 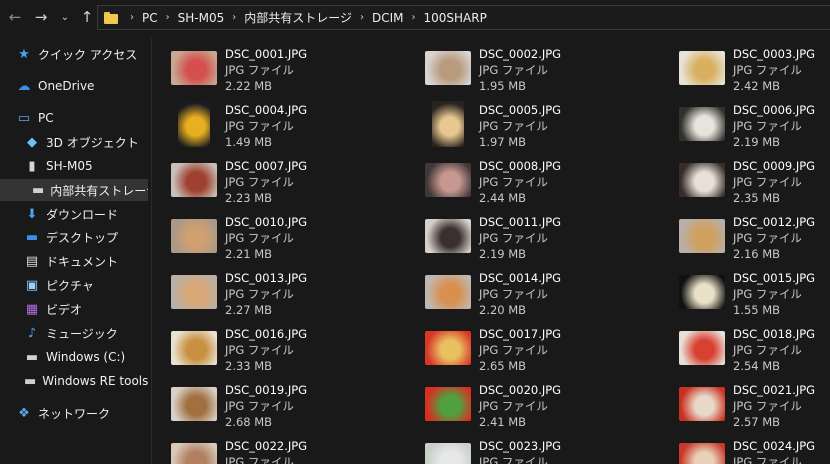 What do you see at coordinates (201, 18) in the screenshot?
I see `breadcrumb-item: SH-M05` at bounding box center [201, 18].